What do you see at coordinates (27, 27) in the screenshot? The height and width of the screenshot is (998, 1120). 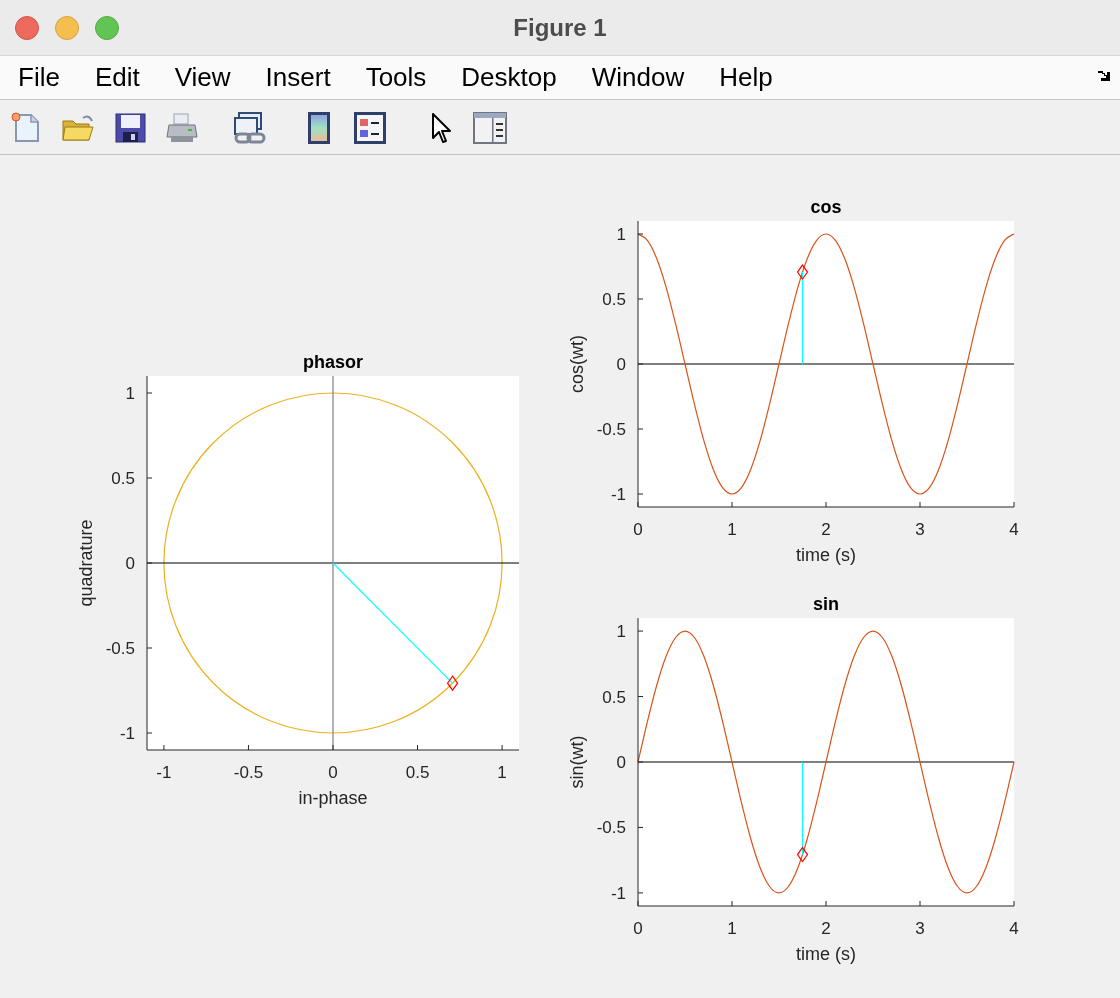 I see `close-button` at bounding box center [27, 27].